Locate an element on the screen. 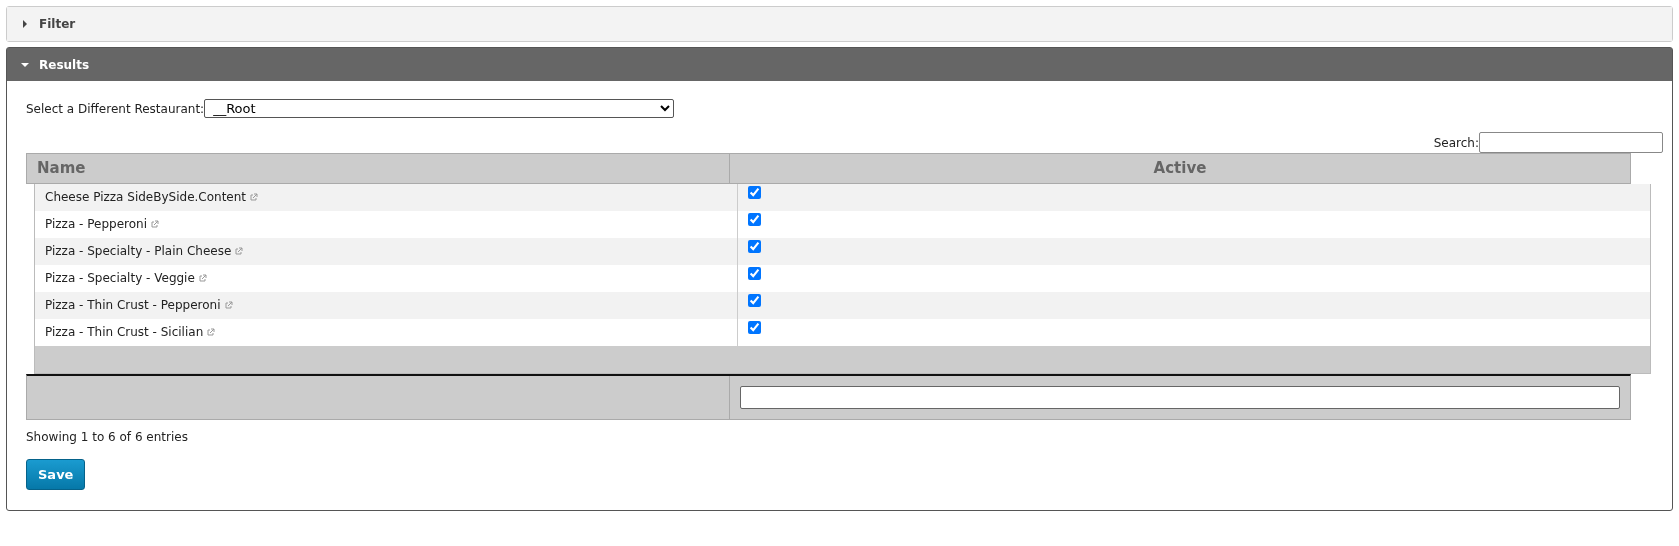  save-button: Save is located at coordinates (56, 474).